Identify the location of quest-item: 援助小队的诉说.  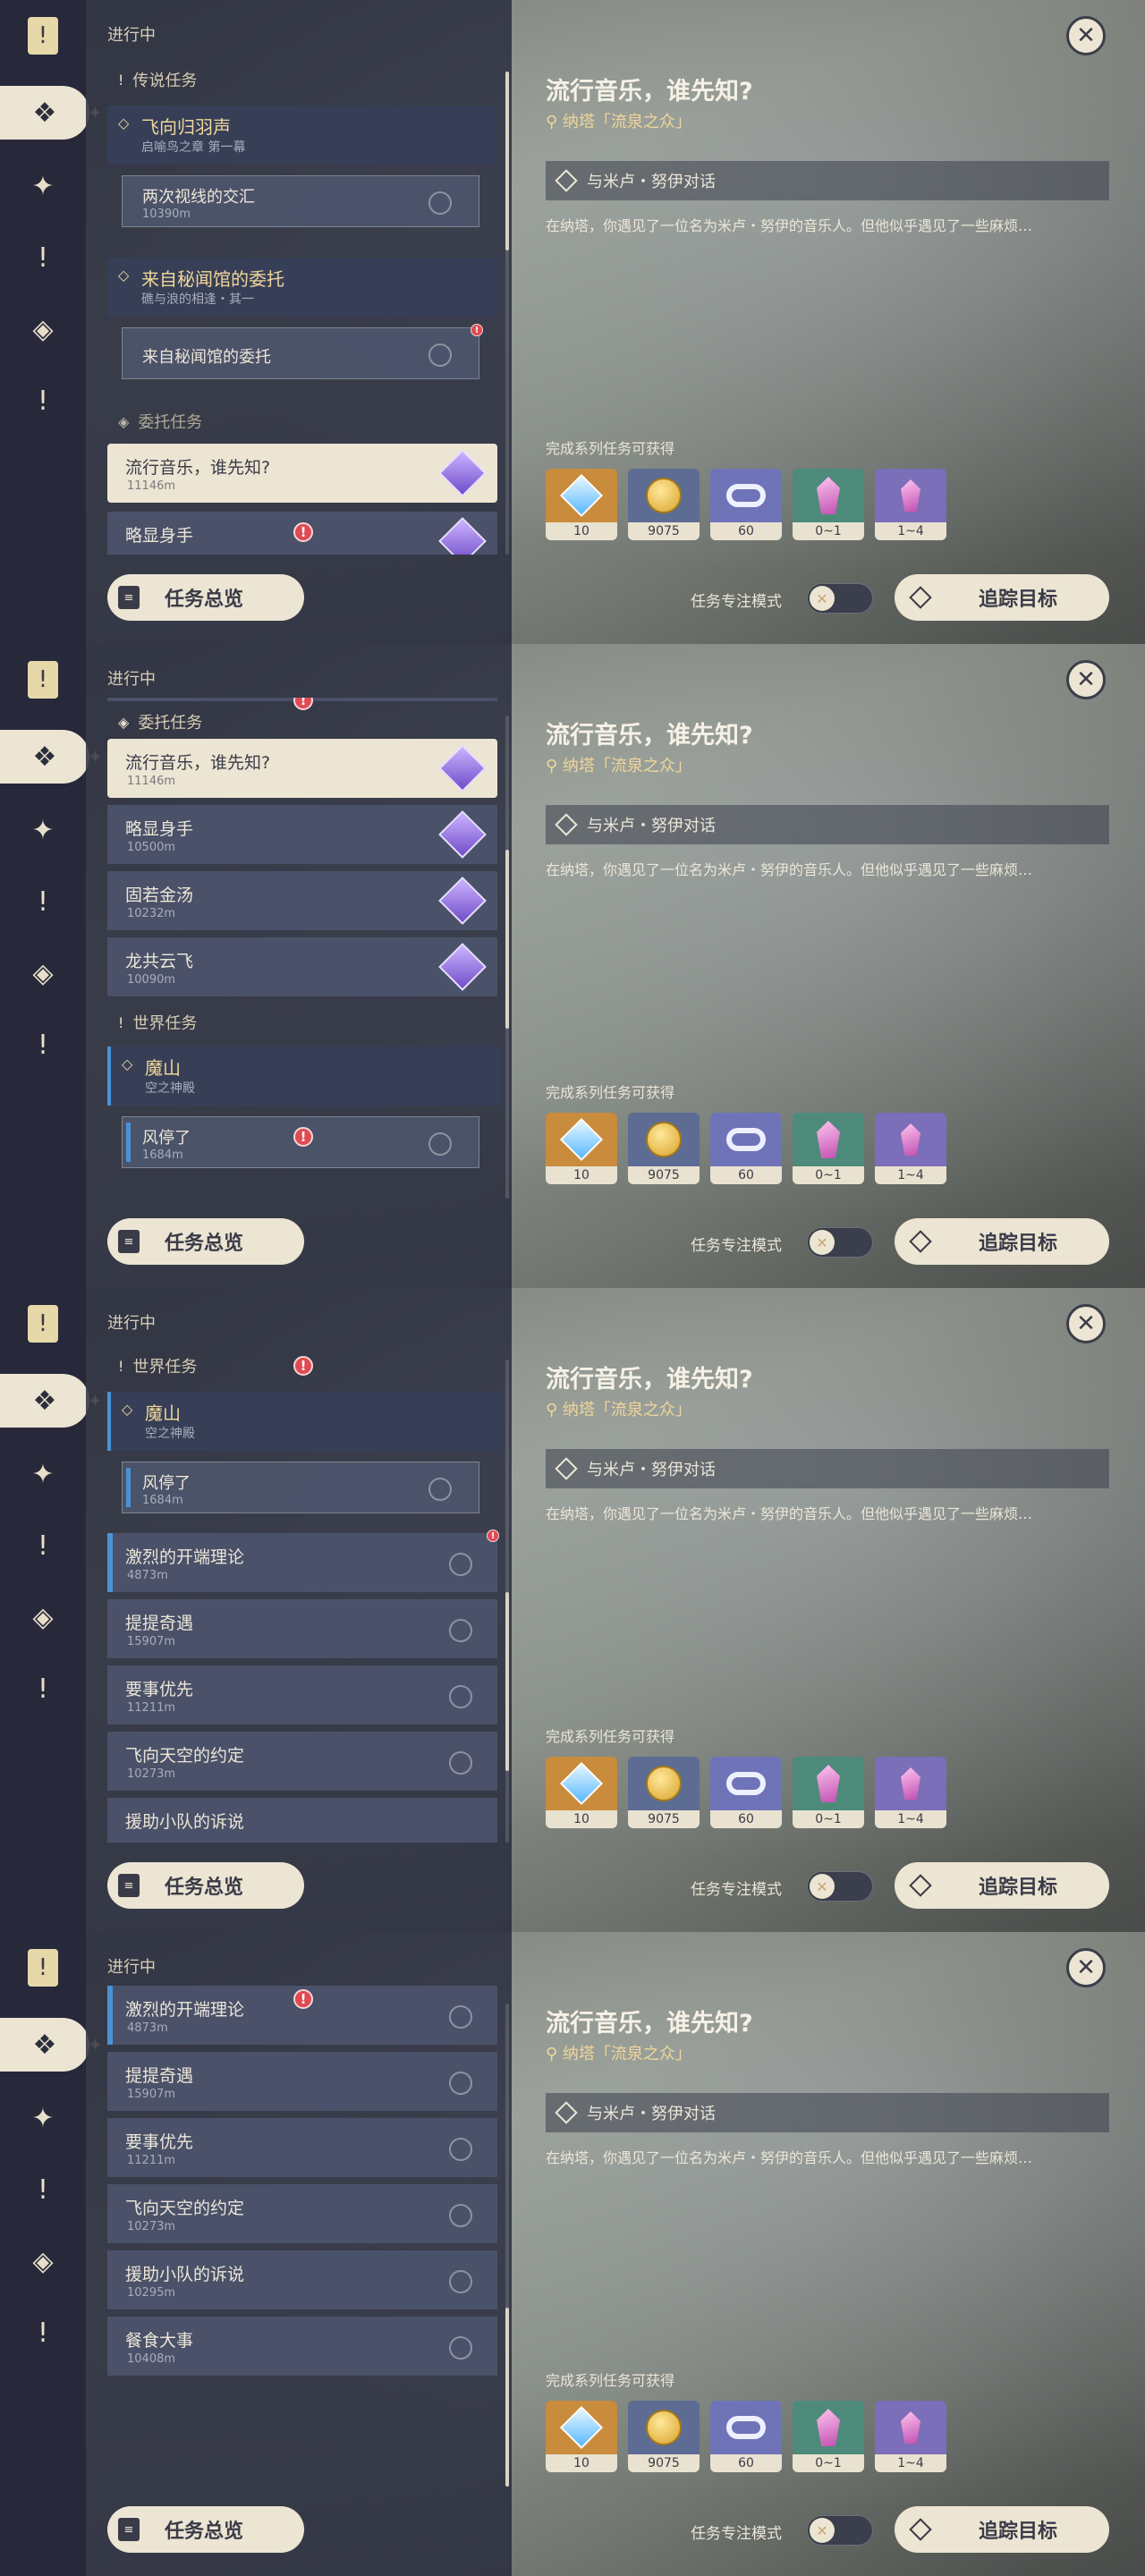
(302, 1820).